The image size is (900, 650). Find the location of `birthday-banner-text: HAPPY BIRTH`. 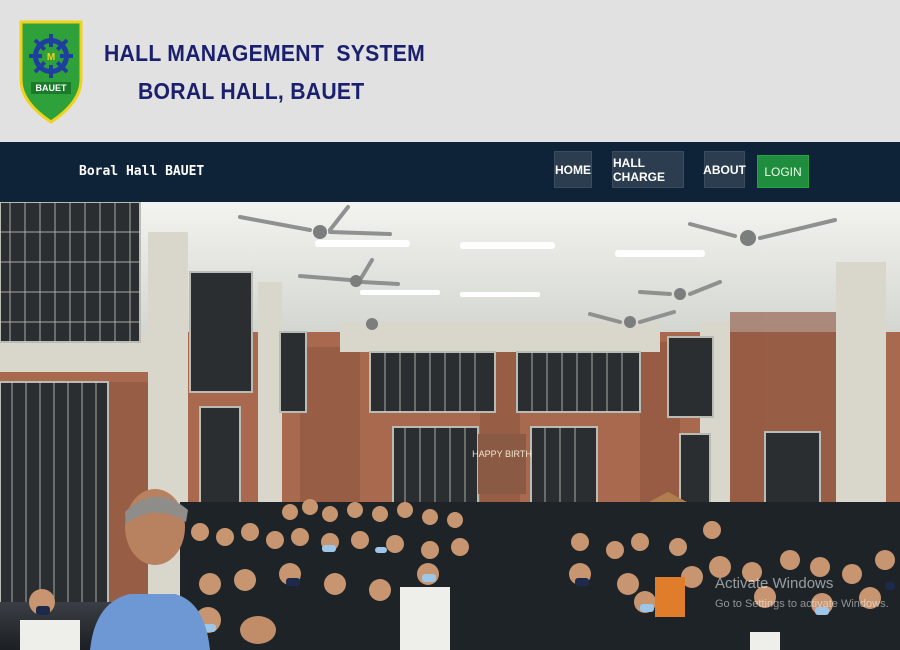

birthday-banner-text: HAPPY BIRTH is located at coordinates (502, 454).